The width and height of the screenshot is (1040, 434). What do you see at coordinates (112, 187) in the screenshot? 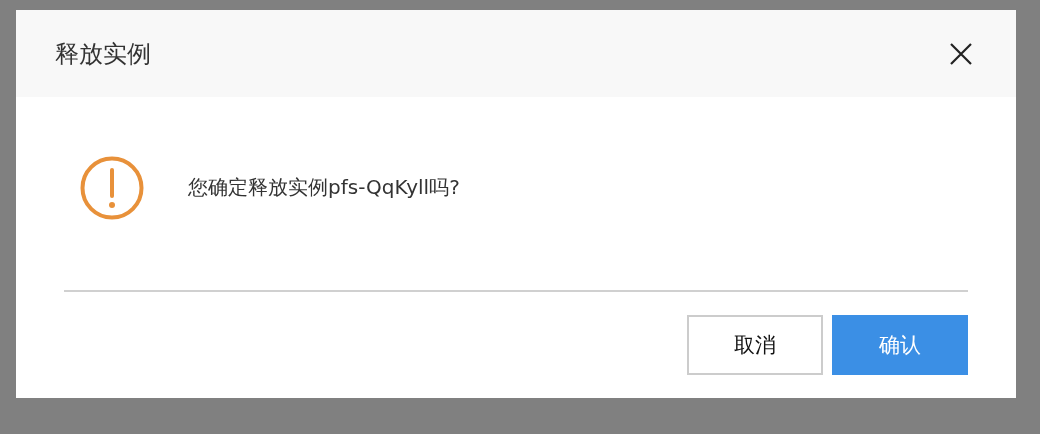
I see `warning-icon` at bounding box center [112, 187].